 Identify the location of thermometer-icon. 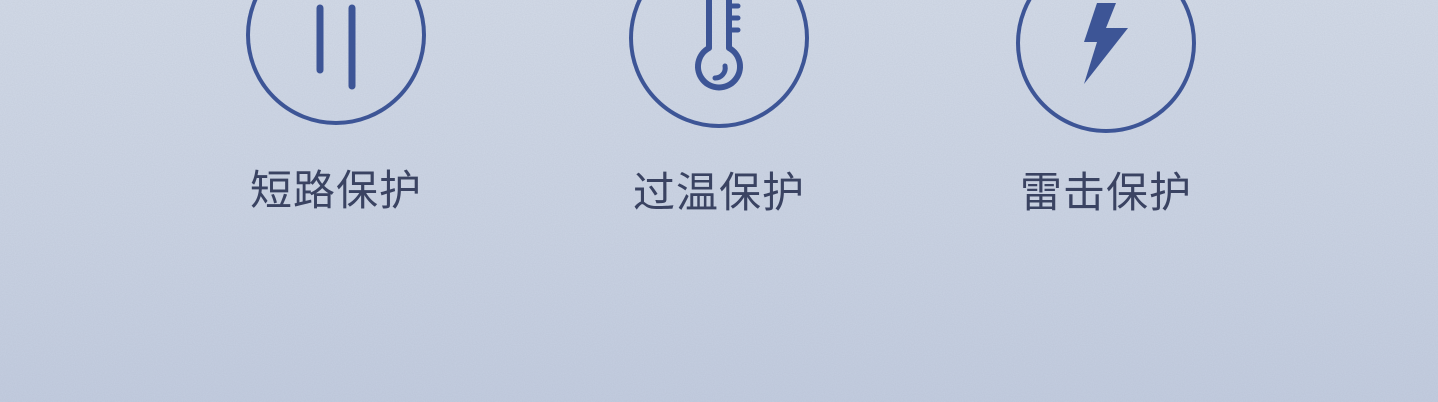
(719, 64).